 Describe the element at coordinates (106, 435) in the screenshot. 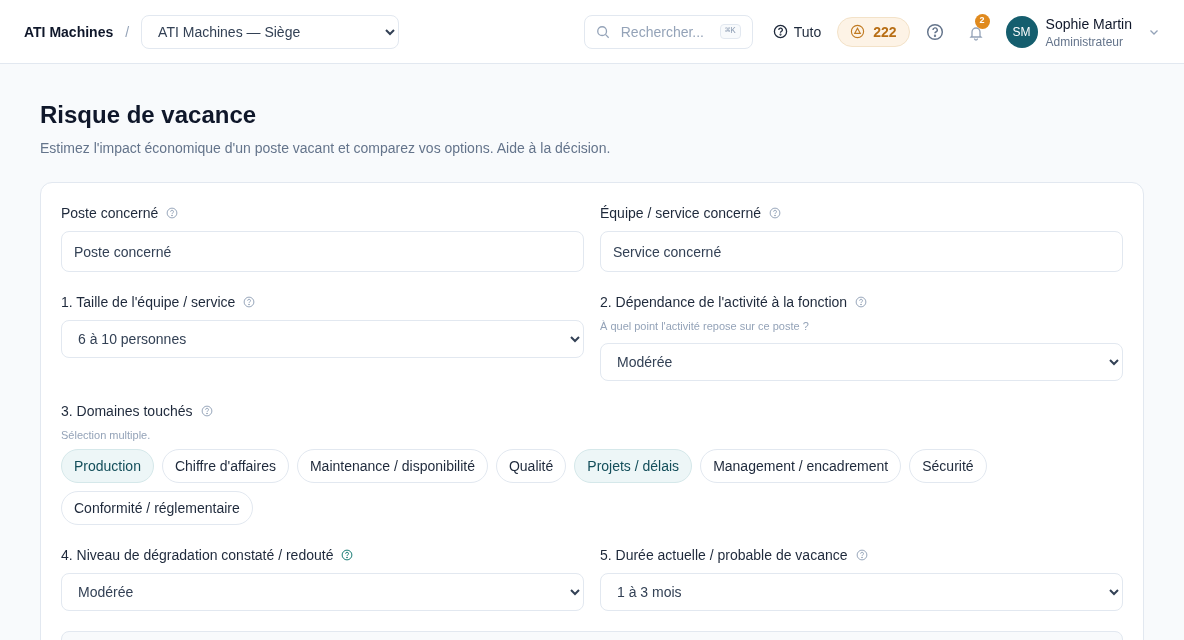

I see `field-hint: Sélection multiple.` at that location.